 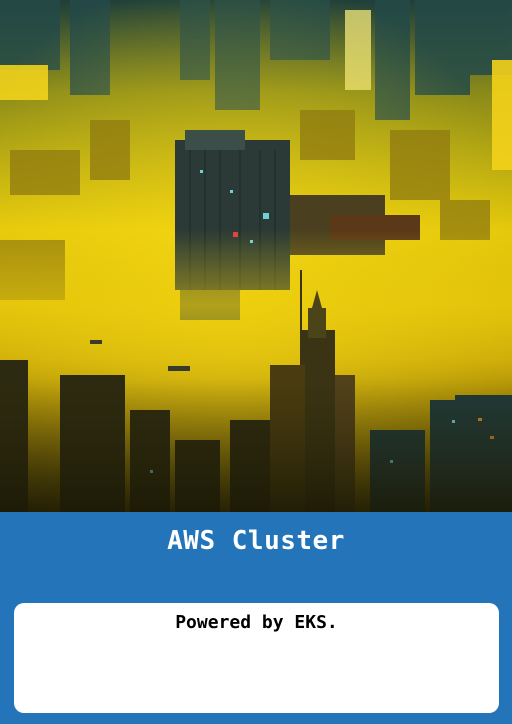 What do you see at coordinates (256, 541) in the screenshot?
I see `card-title: AWS Cluster` at bounding box center [256, 541].